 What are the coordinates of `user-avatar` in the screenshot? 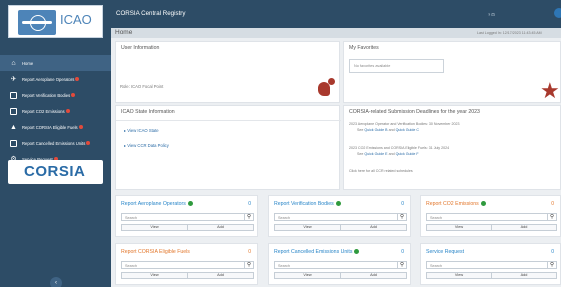 It's located at (557, 13).